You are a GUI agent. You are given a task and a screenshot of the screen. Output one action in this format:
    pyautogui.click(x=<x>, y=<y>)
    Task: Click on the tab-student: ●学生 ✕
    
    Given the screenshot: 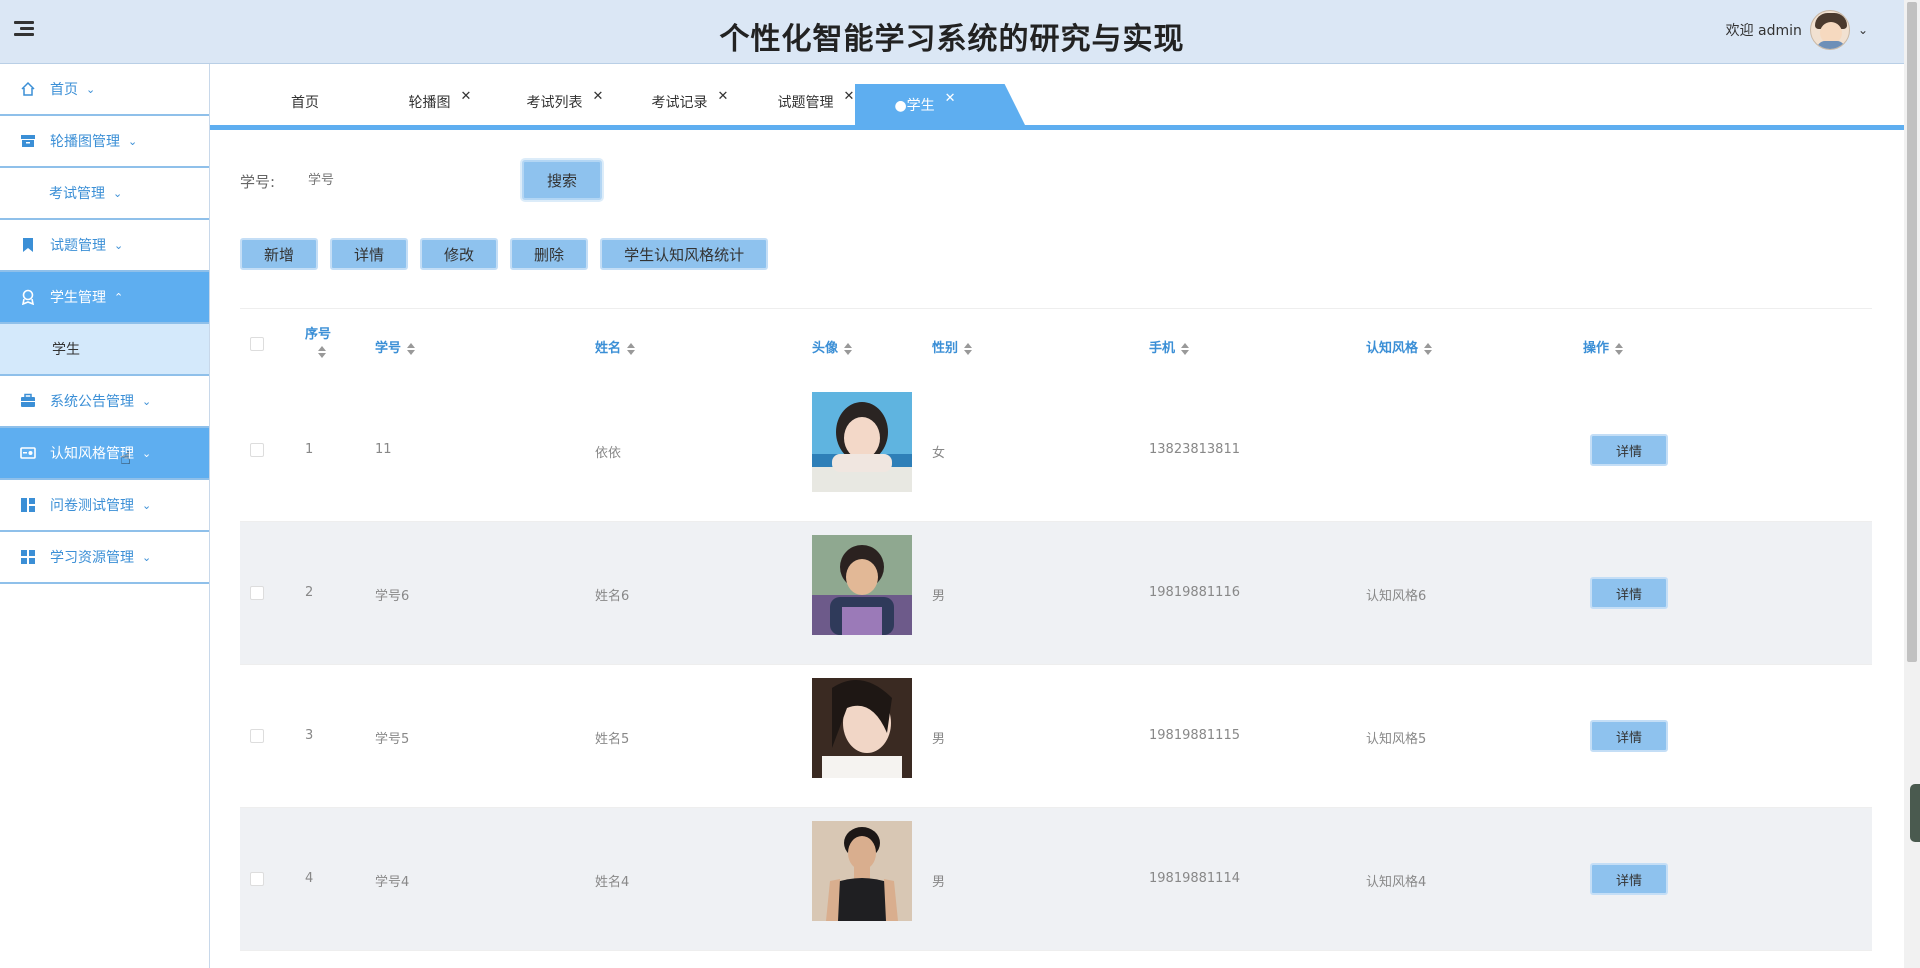 What is the action you would take?
    pyautogui.click(x=940, y=104)
    